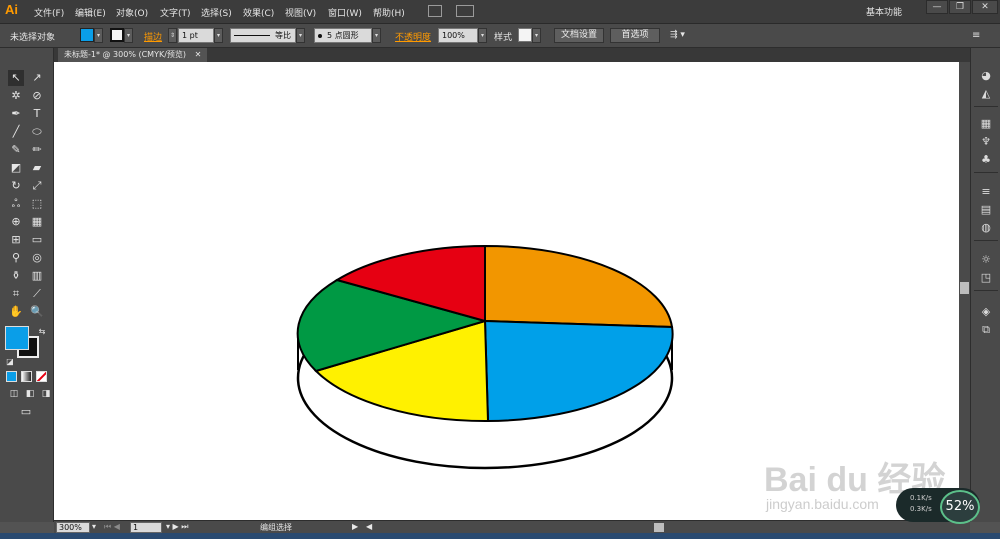 This screenshot has width=1000, height=539. I want to click on artboard-number-input: 1, so click(146, 527).